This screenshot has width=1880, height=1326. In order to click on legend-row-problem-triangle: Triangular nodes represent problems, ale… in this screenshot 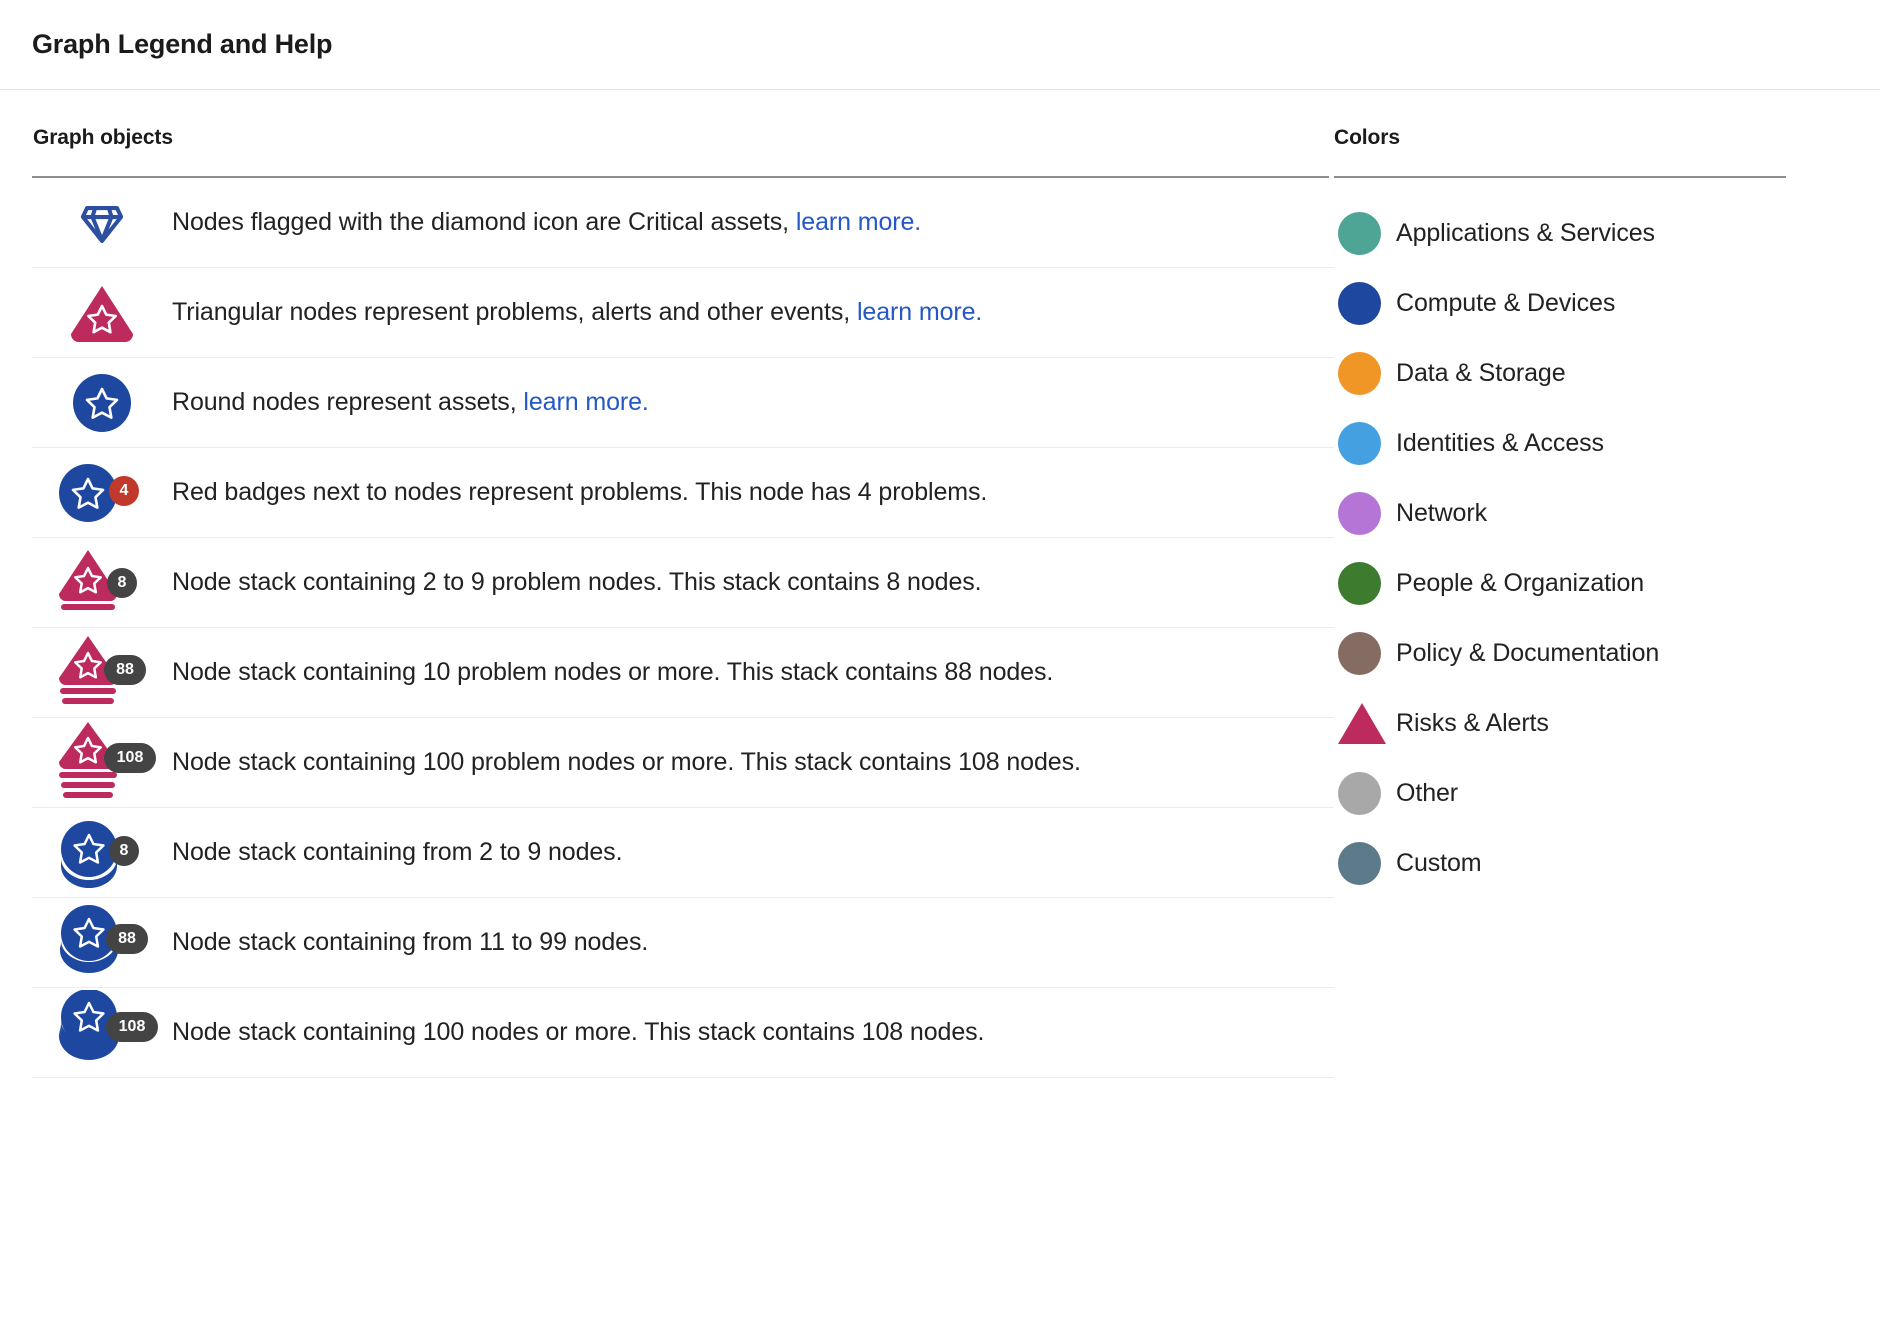, I will do `click(683, 313)`.